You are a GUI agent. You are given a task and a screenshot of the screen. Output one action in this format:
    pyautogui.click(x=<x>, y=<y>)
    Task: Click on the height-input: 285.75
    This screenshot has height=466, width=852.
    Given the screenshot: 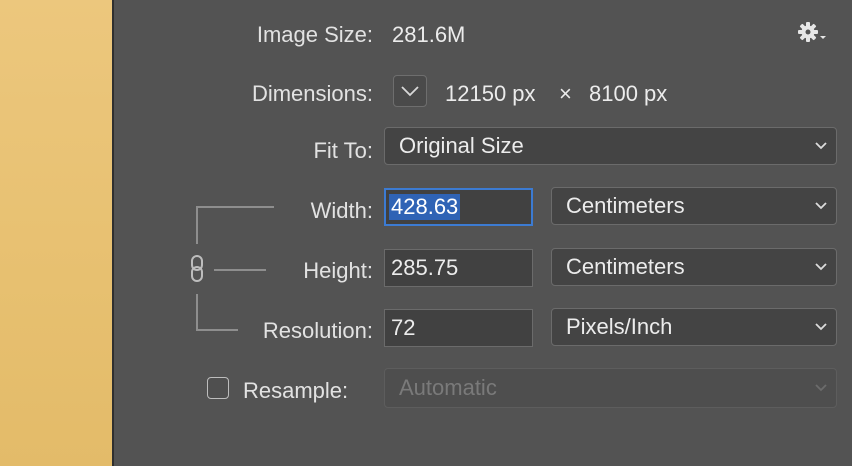 What is the action you would take?
    pyautogui.click(x=458, y=268)
    